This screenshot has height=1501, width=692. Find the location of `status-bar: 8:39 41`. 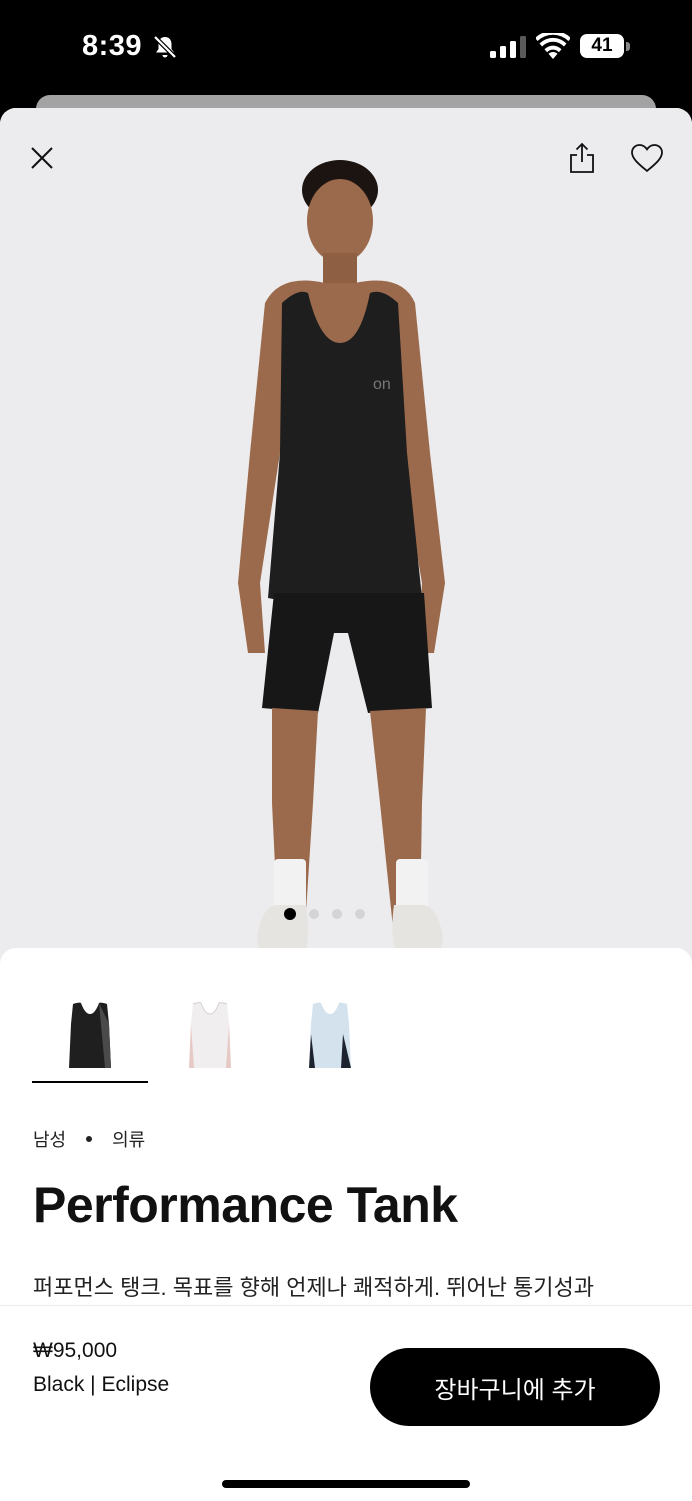

status-bar: 8:39 41 is located at coordinates (346, 47).